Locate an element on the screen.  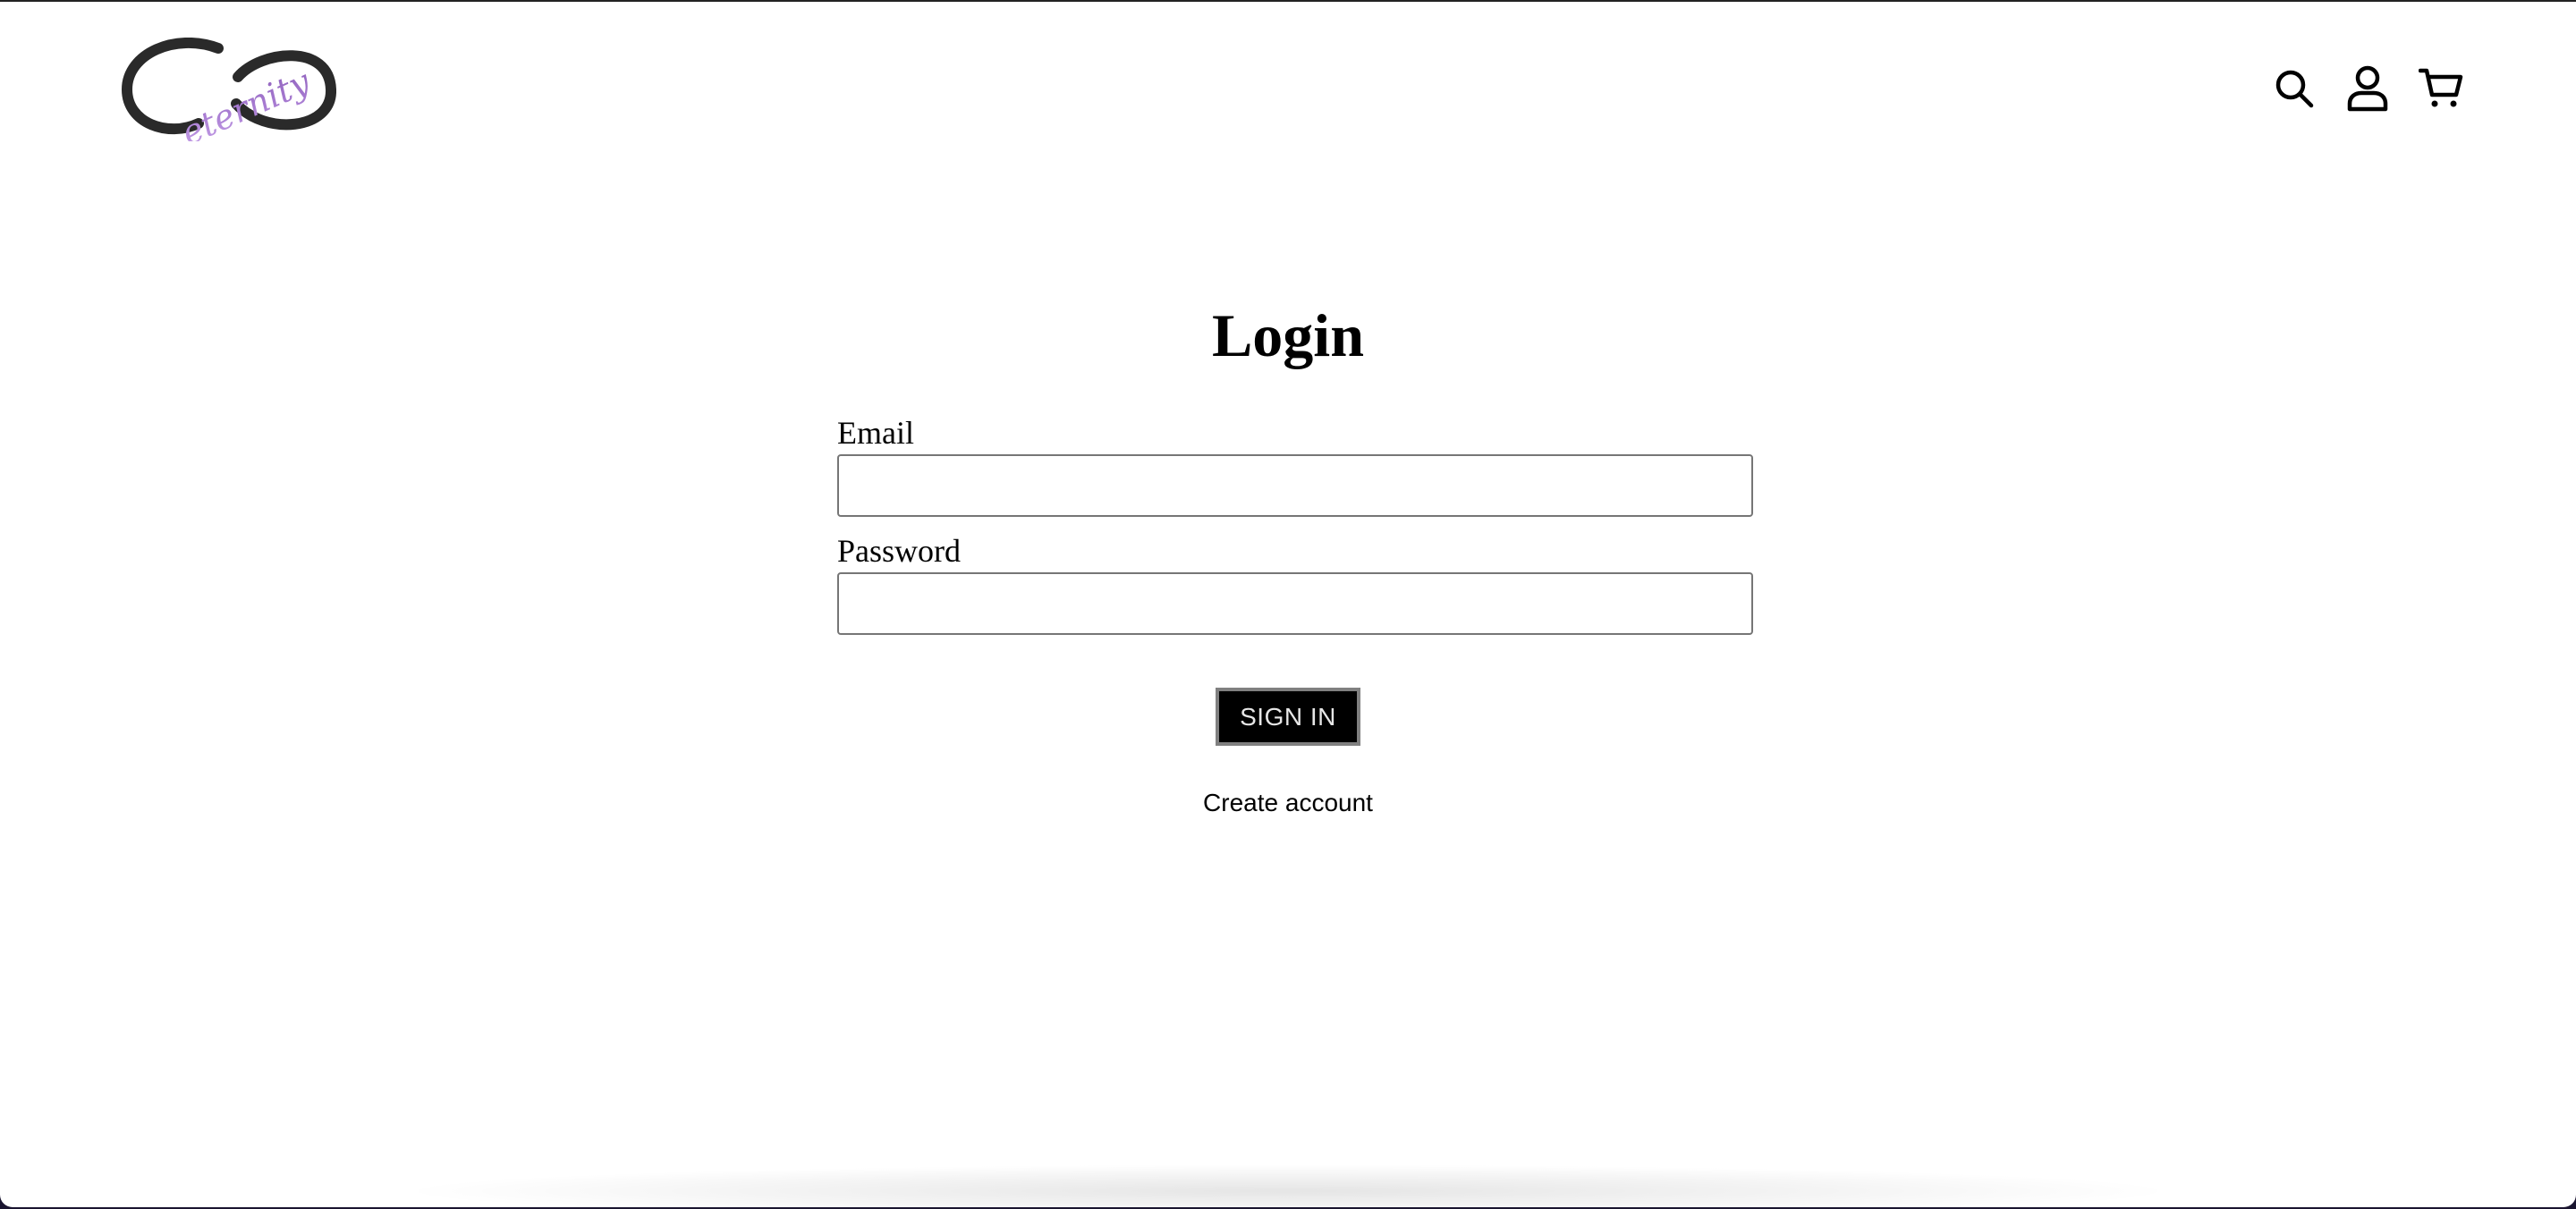
create-account-row: Create account is located at coordinates (1288, 803).